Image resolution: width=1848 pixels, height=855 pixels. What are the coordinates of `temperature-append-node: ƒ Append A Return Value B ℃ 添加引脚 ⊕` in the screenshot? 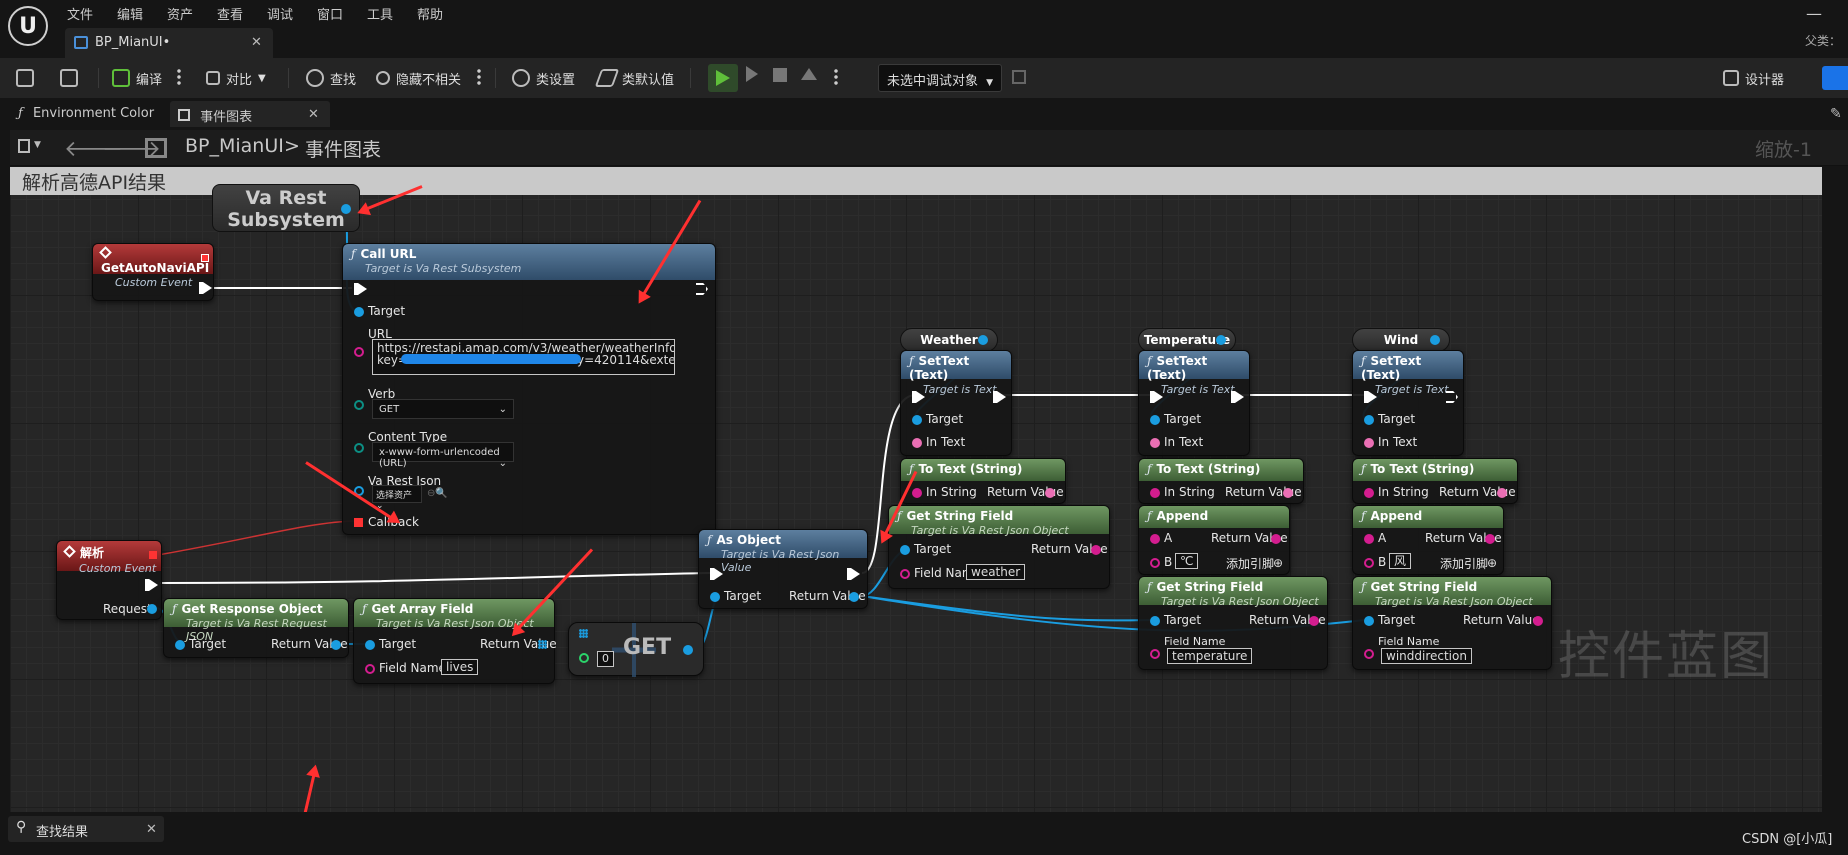 It's located at (1214, 540).